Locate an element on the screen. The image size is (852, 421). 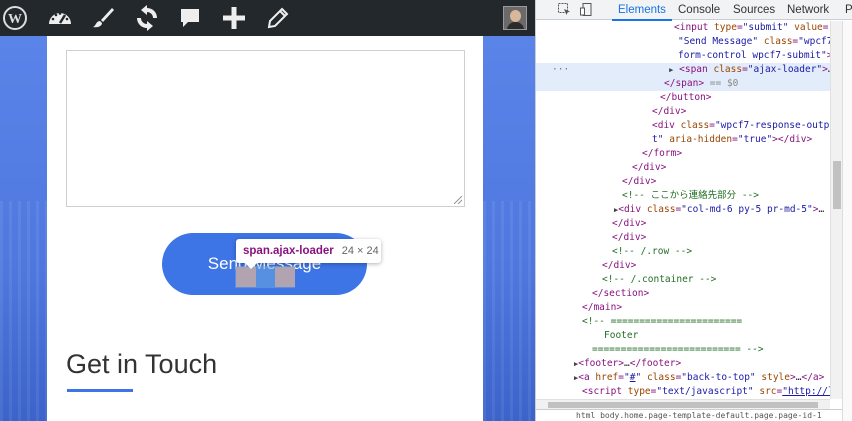
hscrollbar-thumb is located at coordinates (683, 405).